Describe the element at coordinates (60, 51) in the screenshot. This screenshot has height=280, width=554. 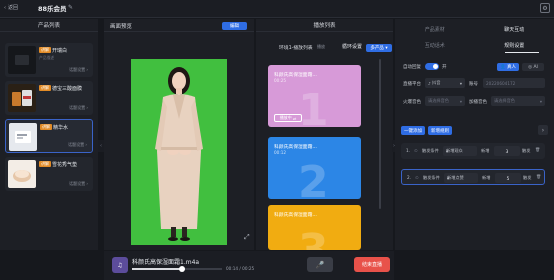
I see `product-name: 开瑞白` at that location.